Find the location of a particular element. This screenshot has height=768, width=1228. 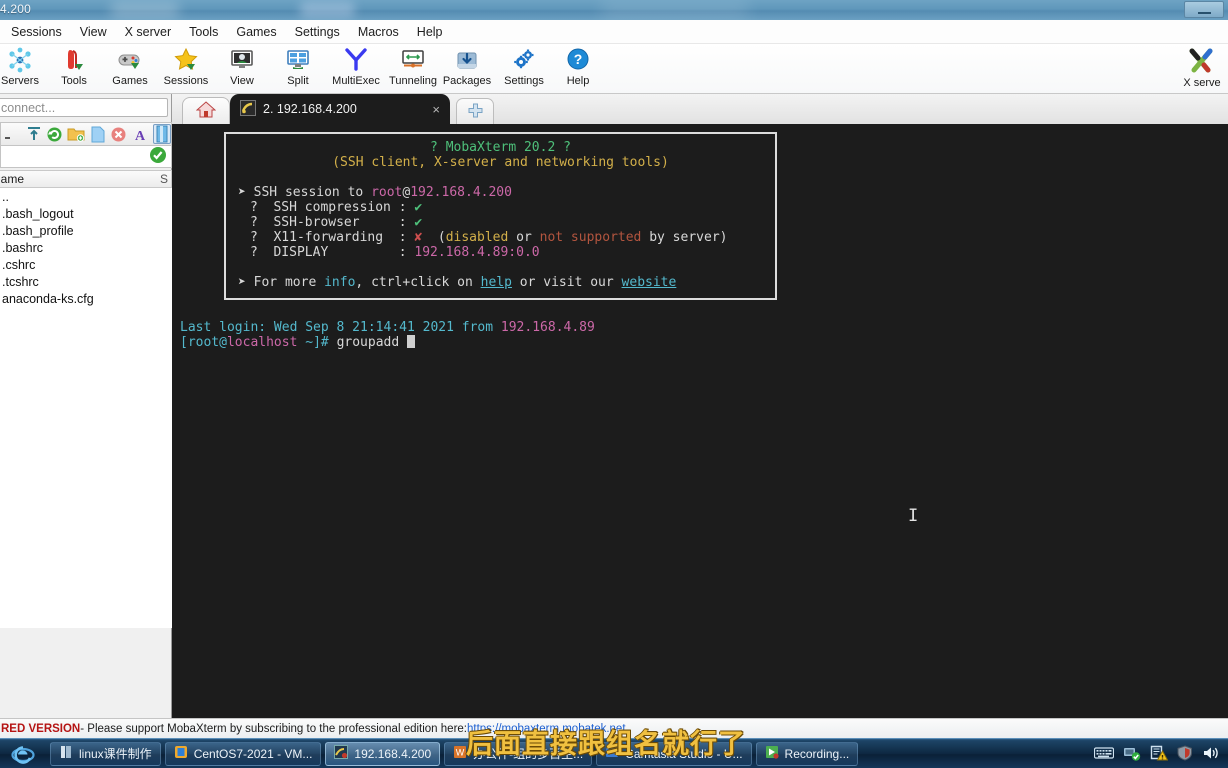

list-item: .bashrc is located at coordinates (86, 247).